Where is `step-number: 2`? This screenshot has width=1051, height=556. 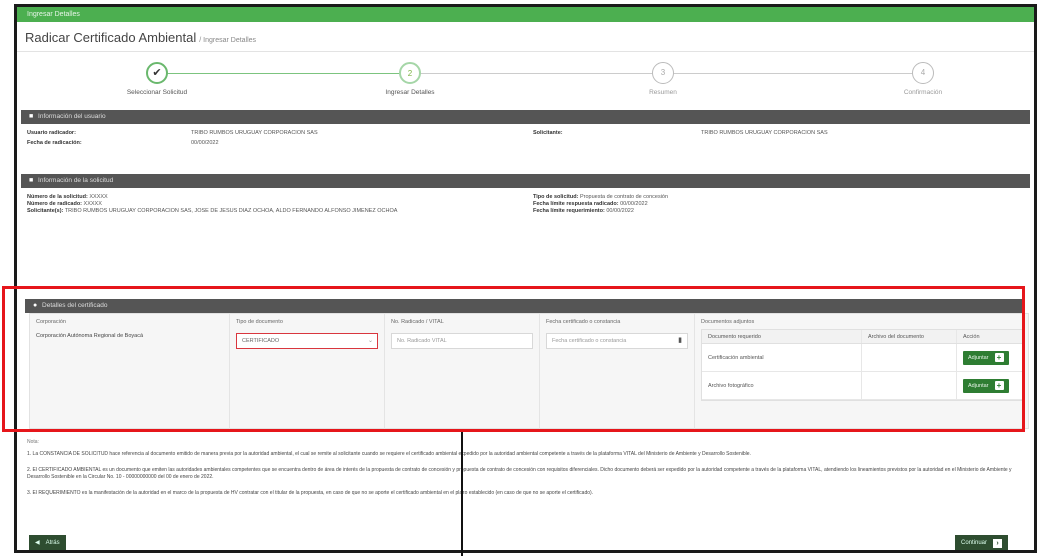 step-number: 2 is located at coordinates (410, 73).